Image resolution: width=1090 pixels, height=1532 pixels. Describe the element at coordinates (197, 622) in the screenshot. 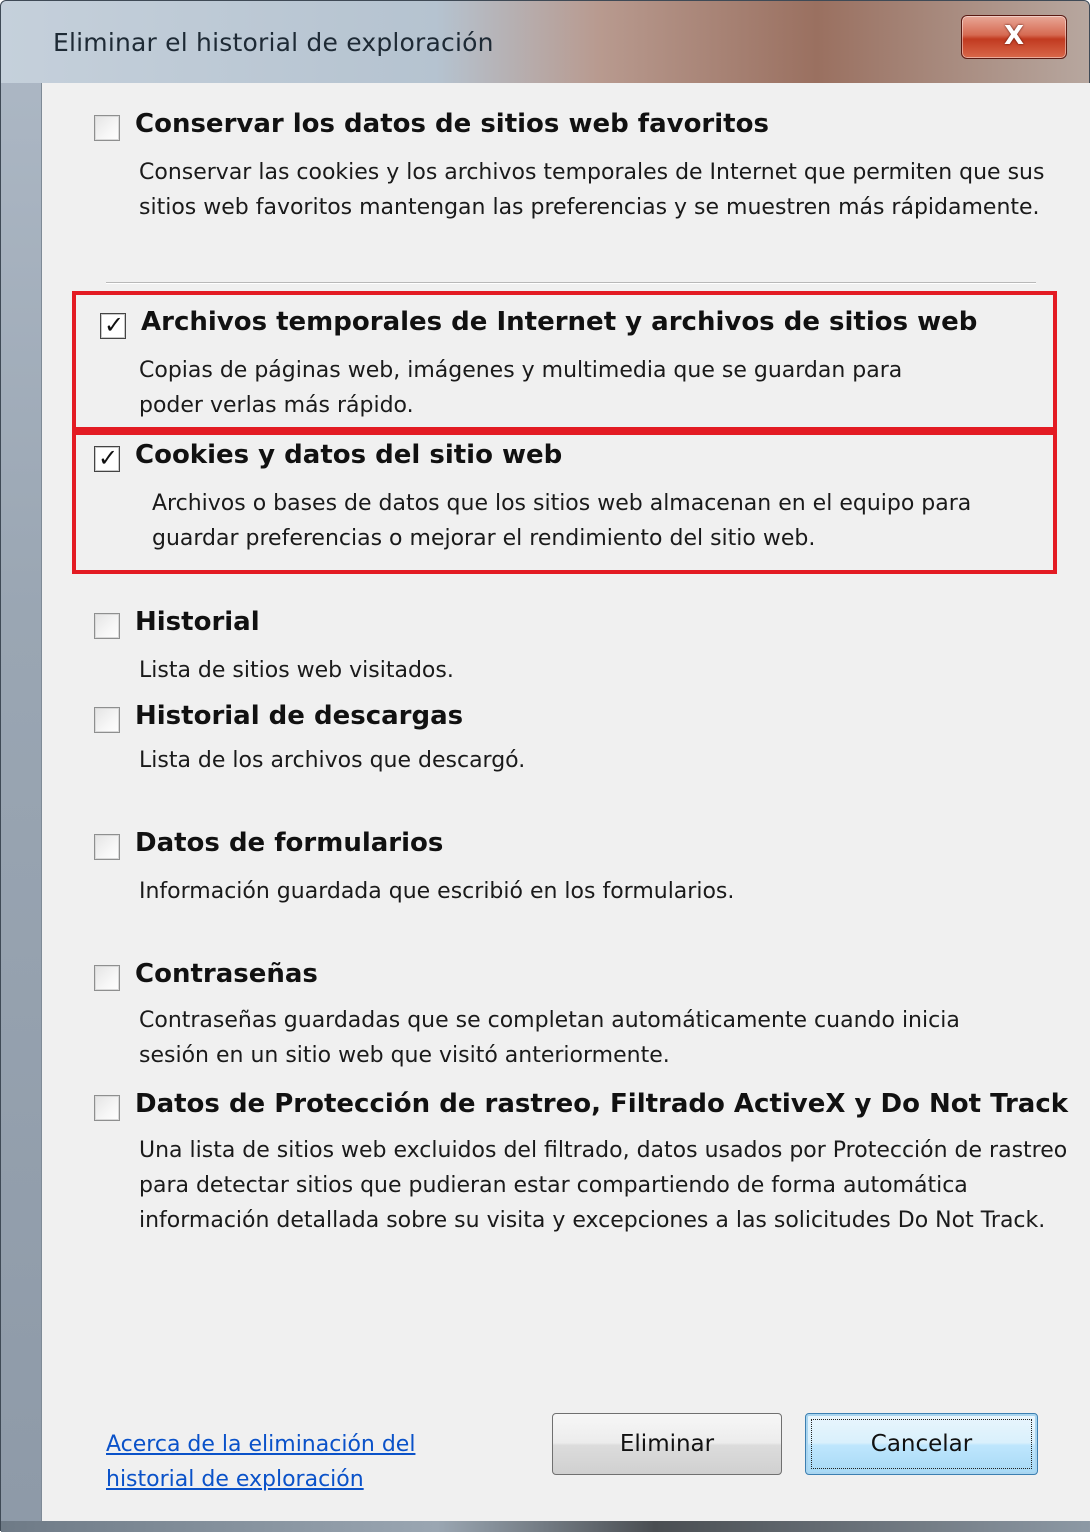

I see `option-title-history: Historial` at that location.